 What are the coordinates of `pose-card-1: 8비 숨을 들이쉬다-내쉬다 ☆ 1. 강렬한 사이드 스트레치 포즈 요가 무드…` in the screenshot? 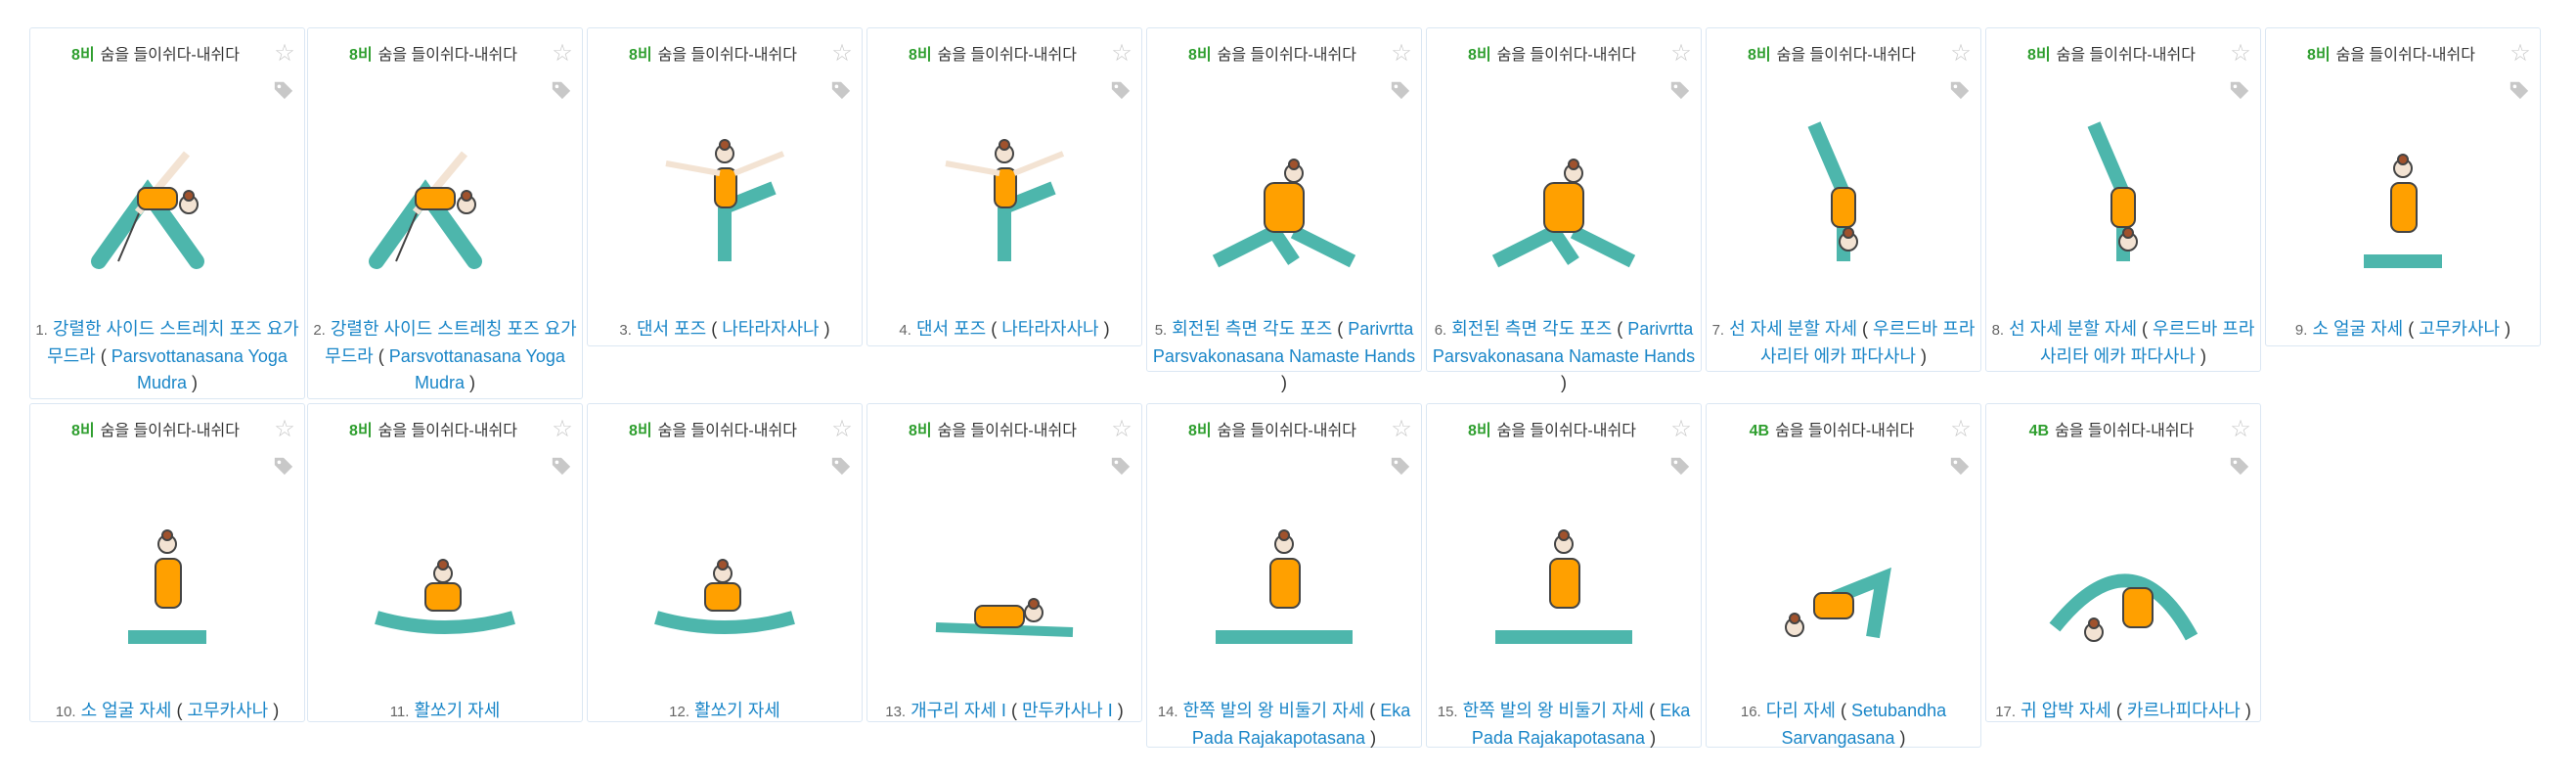 It's located at (167, 213).